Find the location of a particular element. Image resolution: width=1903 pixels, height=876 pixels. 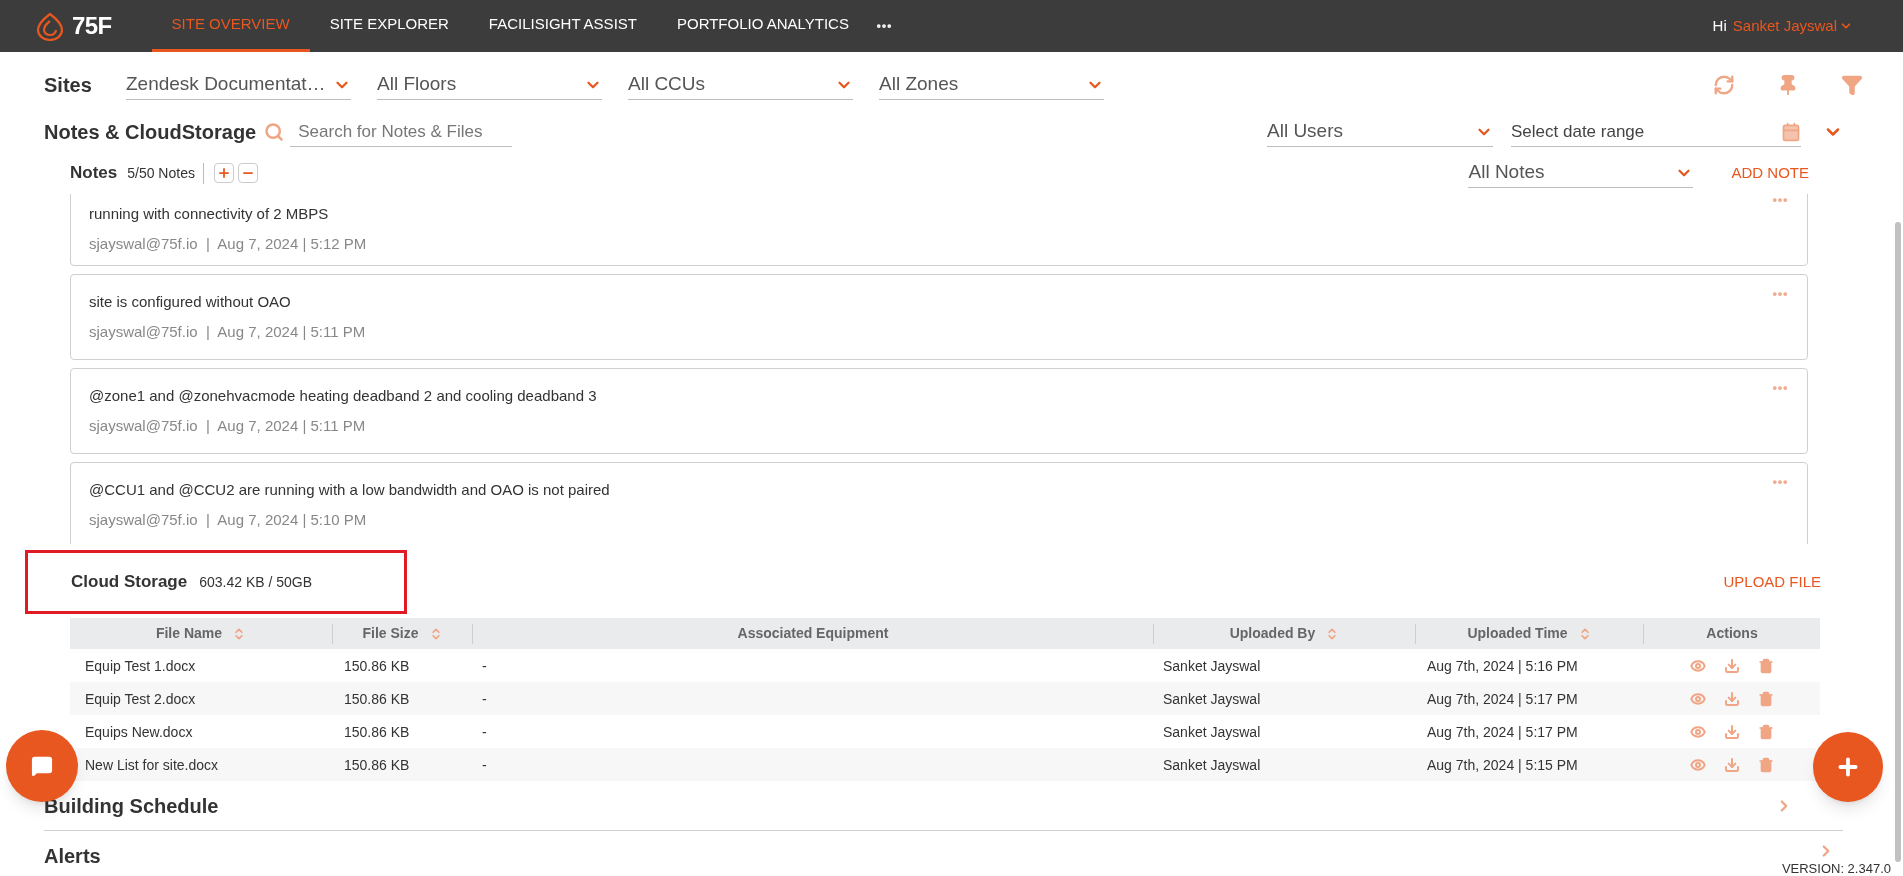

nav-tab: SITE EXPLORER is located at coordinates (389, 26).